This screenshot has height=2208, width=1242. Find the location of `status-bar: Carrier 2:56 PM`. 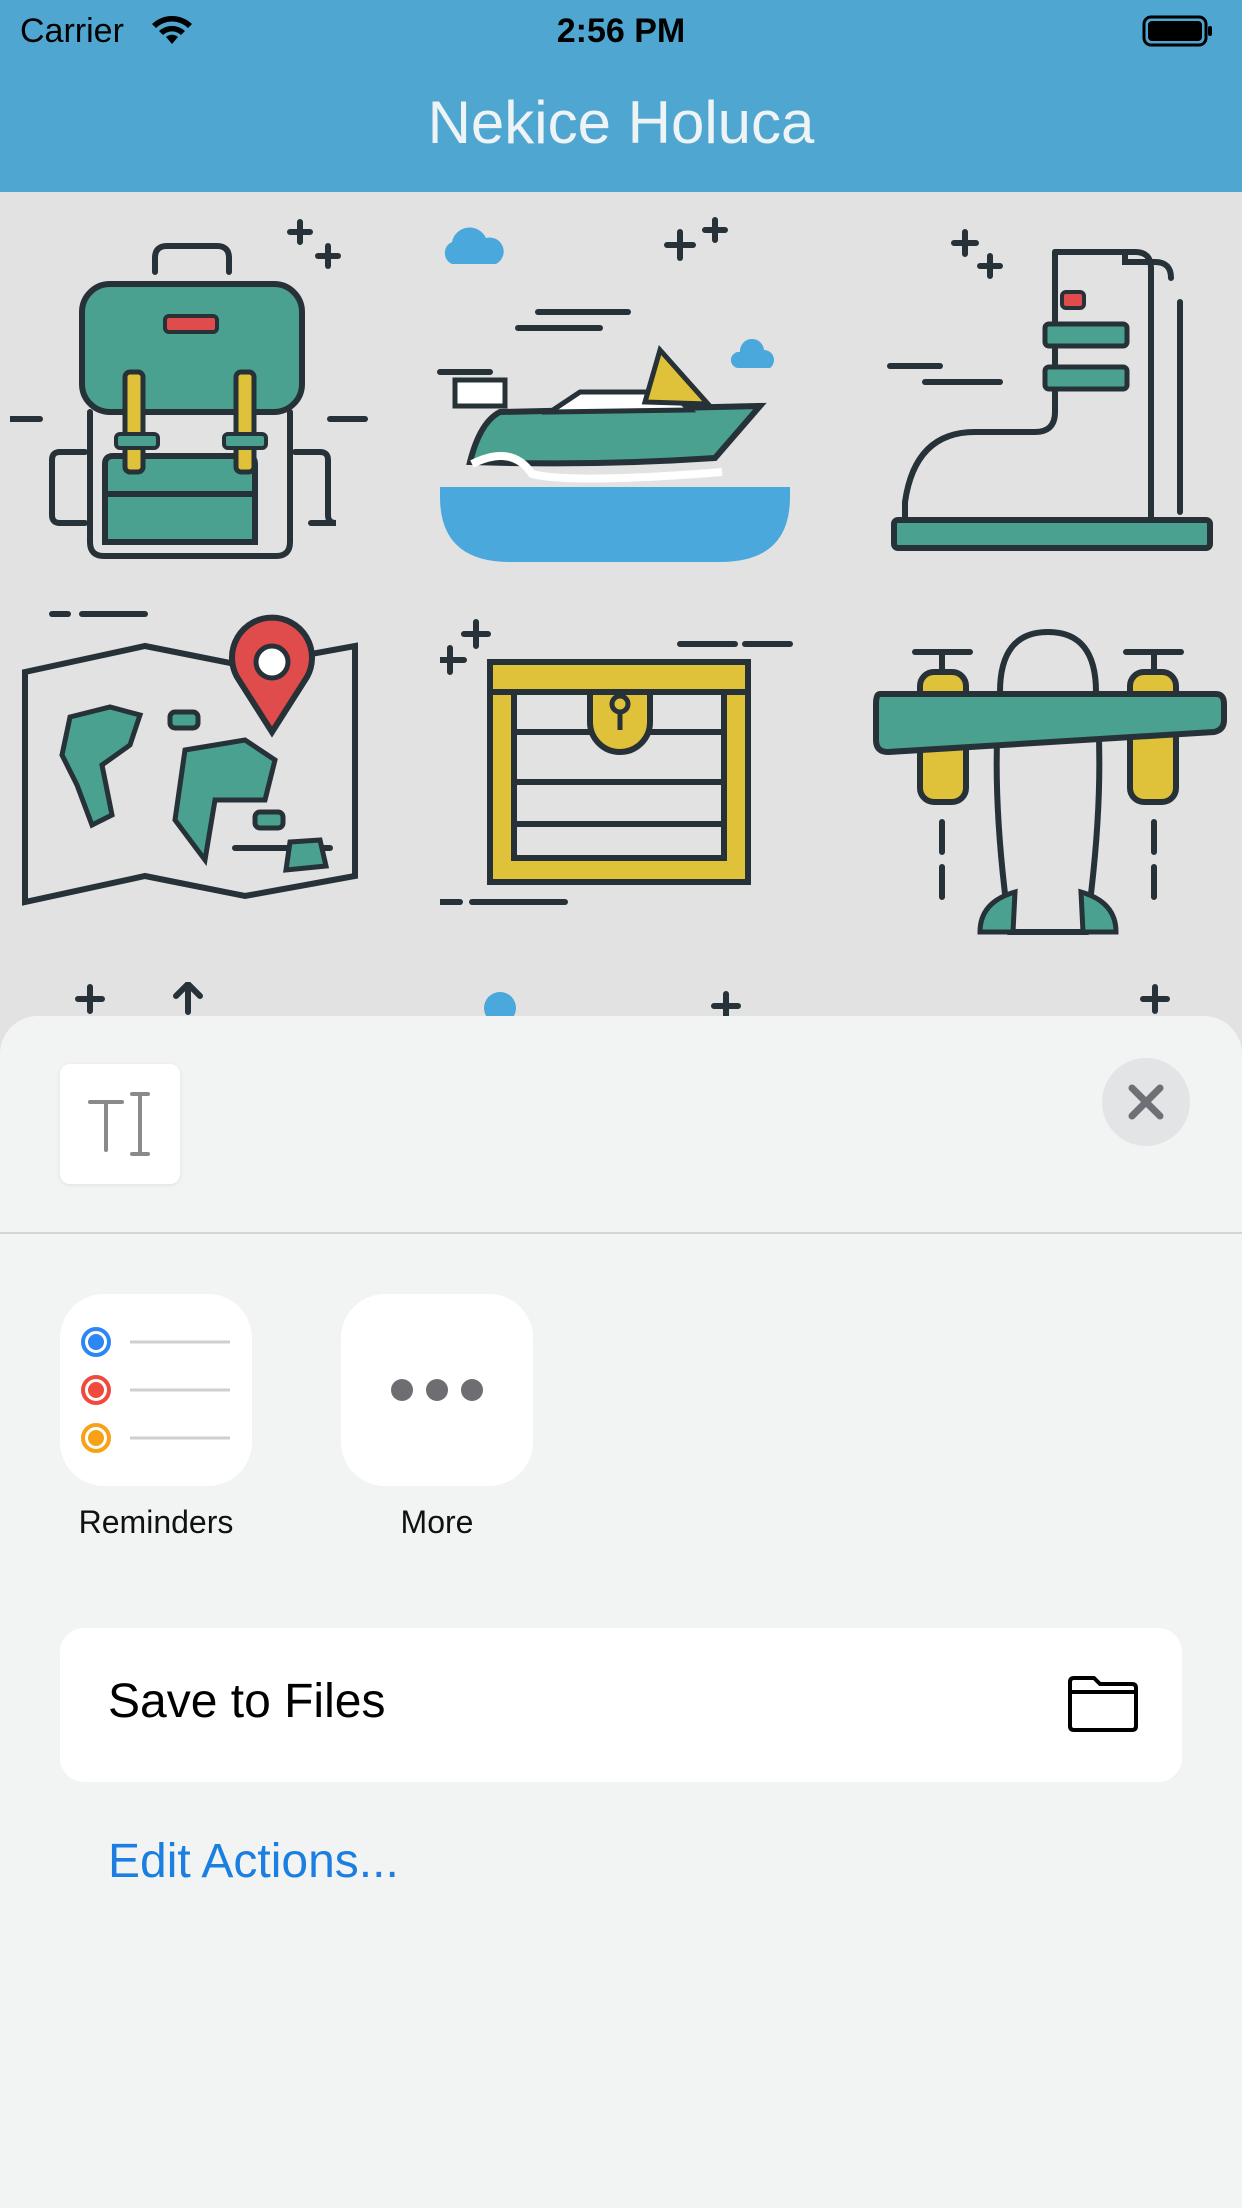

status-bar: Carrier 2:56 PM is located at coordinates (621, 31).